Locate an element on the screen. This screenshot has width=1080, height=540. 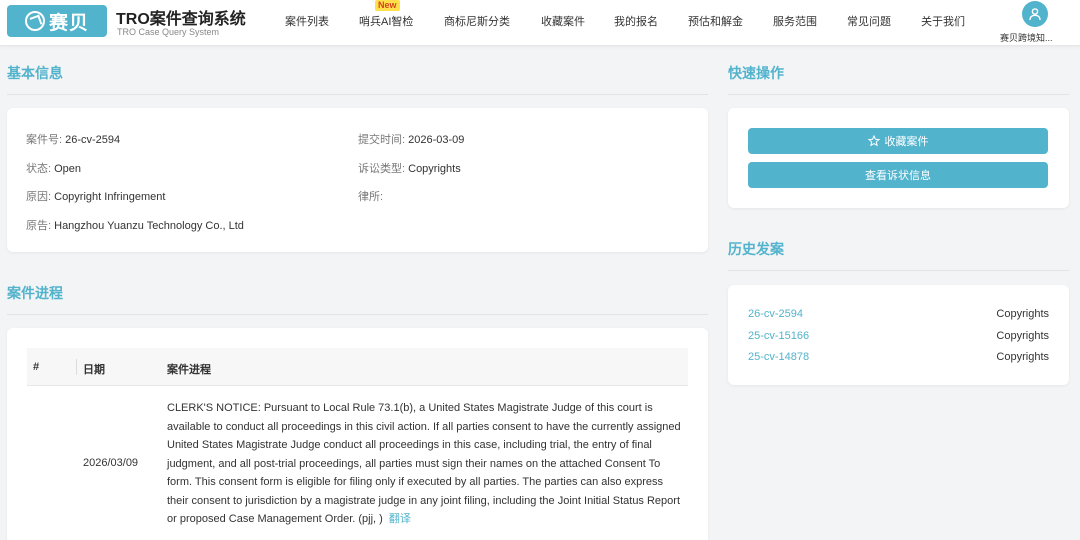
basic-info-divider is located at coordinates (357, 94).